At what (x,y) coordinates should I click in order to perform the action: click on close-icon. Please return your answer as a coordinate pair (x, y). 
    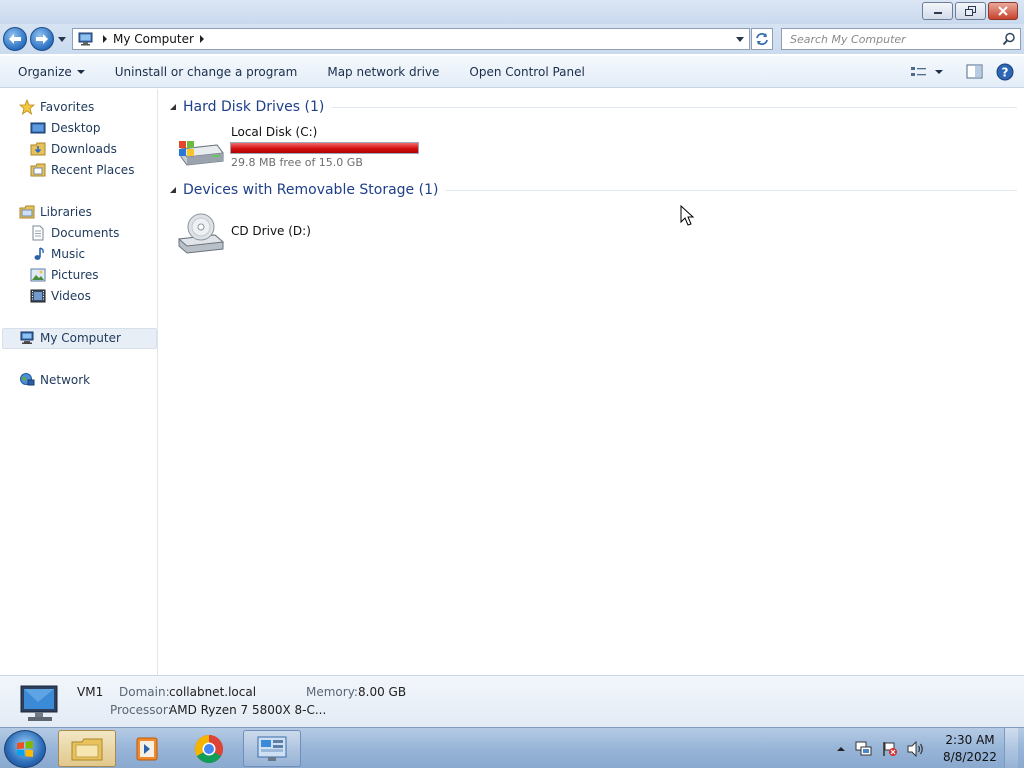
    Looking at the image, I should click on (1003, 11).